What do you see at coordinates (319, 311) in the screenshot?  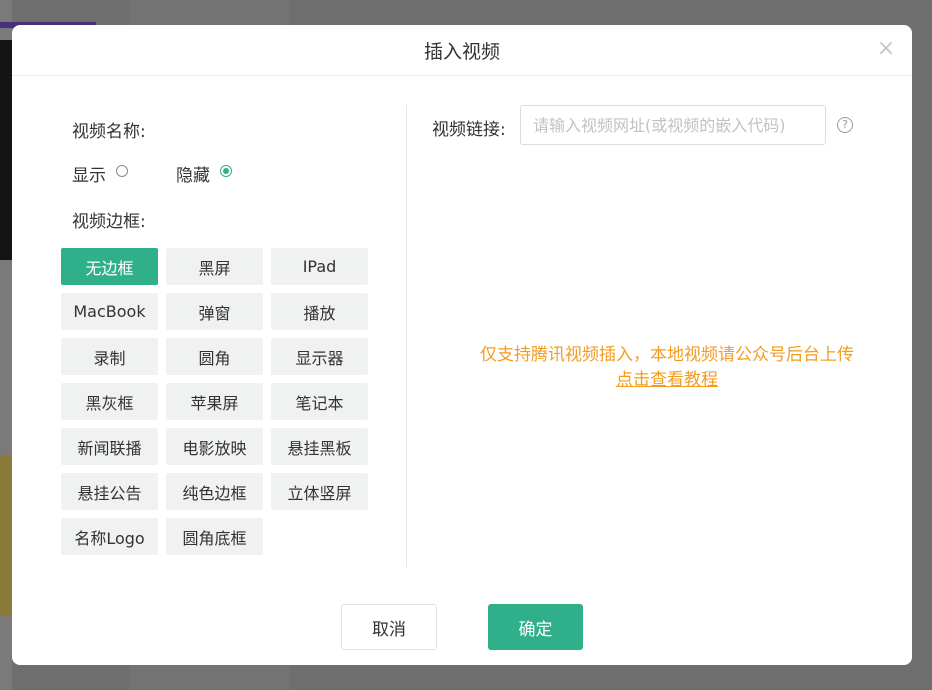 I see `frame-option: 播放` at bounding box center [319, 311].